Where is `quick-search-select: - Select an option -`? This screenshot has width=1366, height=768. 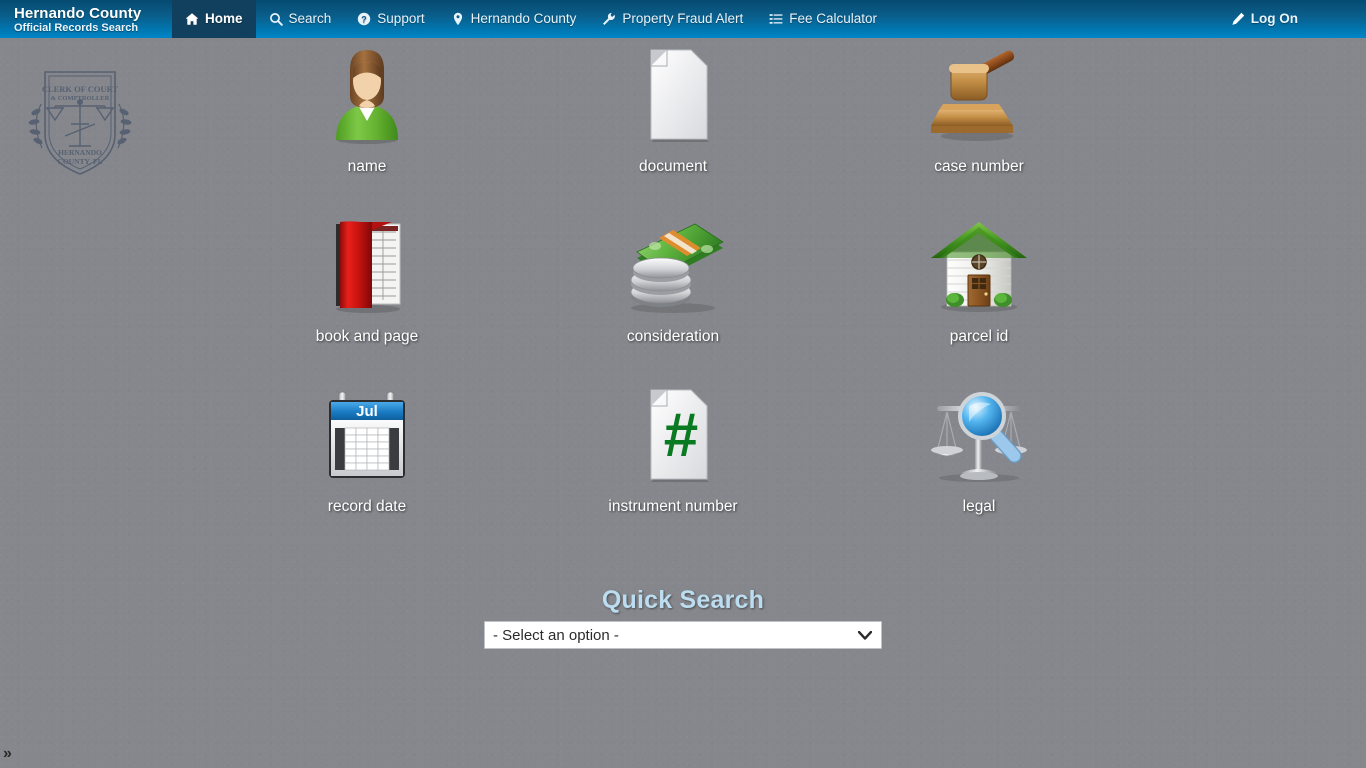 quick-search-select: - Select an option - is located at coordinates (683, 635).